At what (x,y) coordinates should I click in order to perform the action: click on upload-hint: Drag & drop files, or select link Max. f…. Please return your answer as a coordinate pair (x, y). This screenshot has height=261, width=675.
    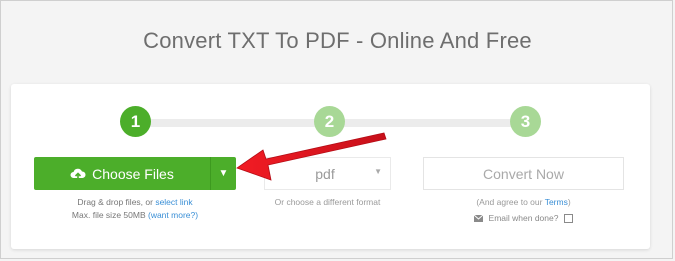
    Looking at the image, I should click on (135, 209).